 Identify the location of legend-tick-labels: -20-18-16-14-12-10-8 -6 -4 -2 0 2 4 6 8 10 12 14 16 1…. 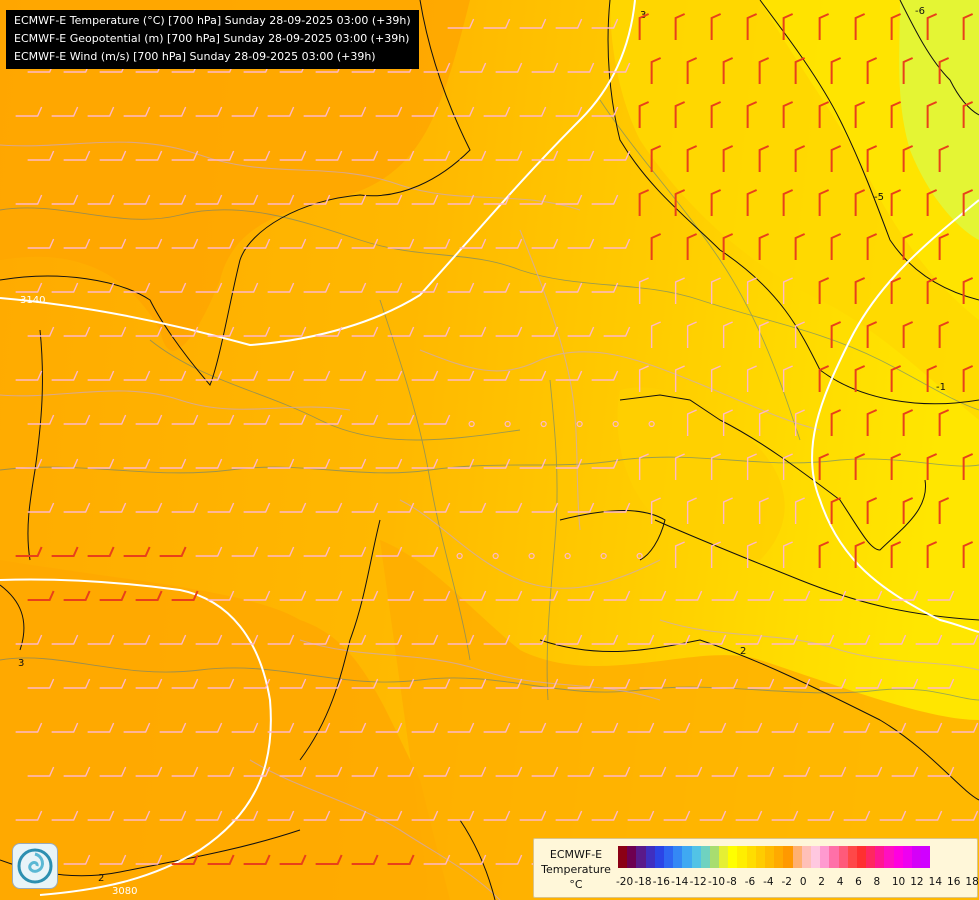
(797, 882).